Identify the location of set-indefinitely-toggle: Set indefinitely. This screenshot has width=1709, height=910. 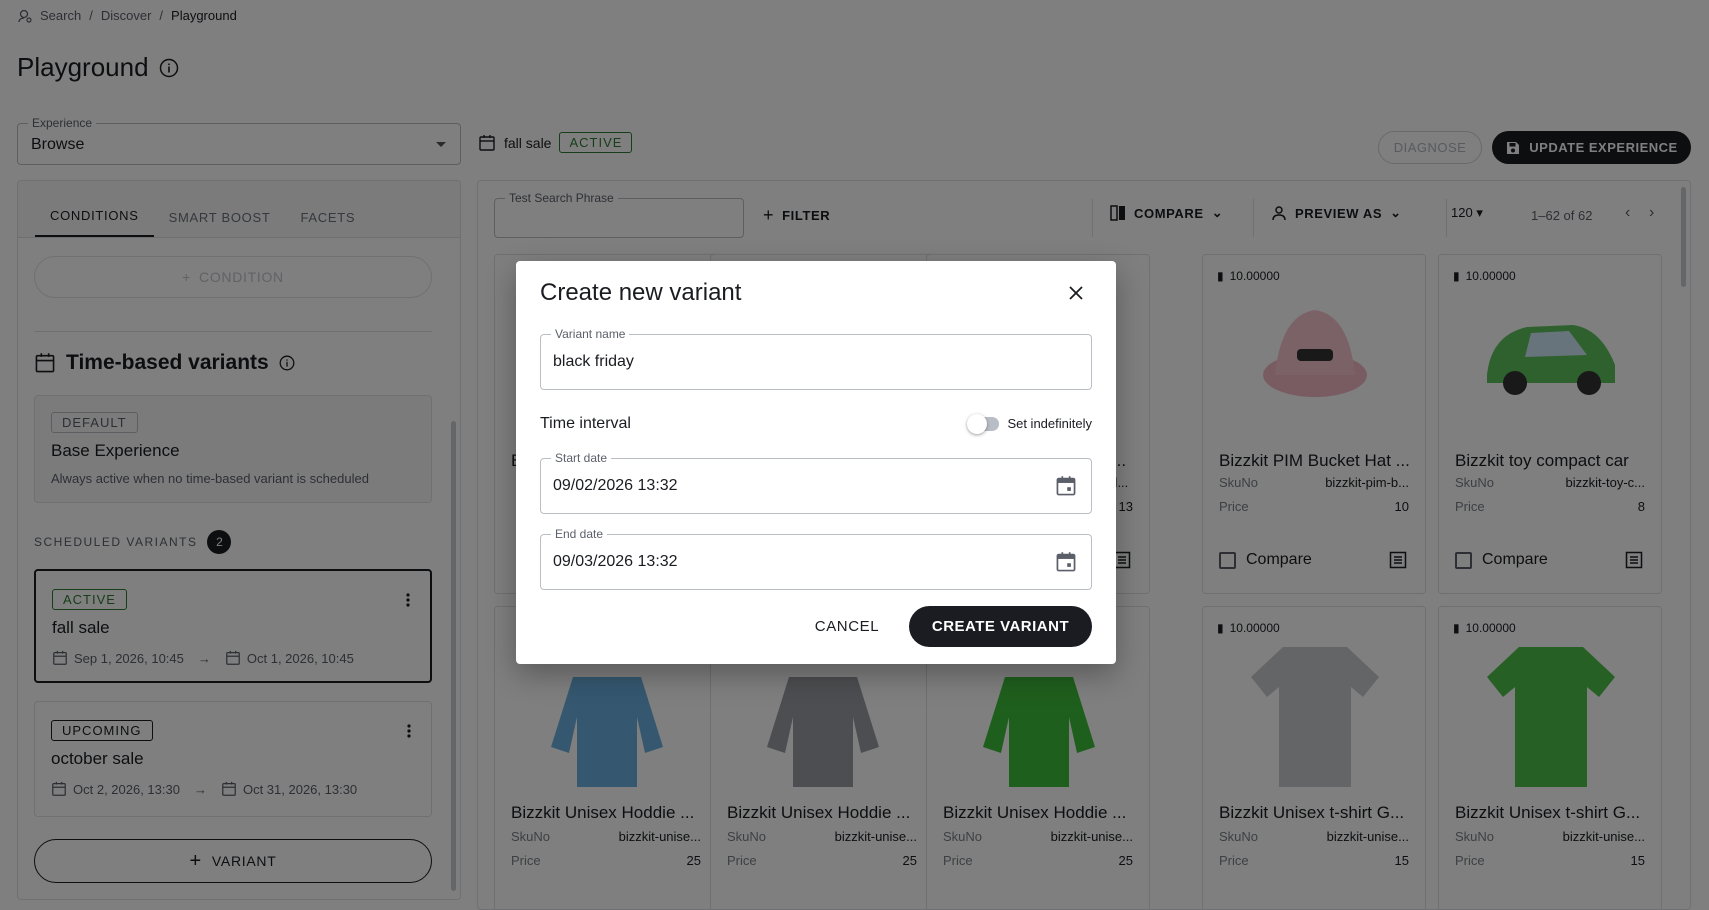
(1029, 423).